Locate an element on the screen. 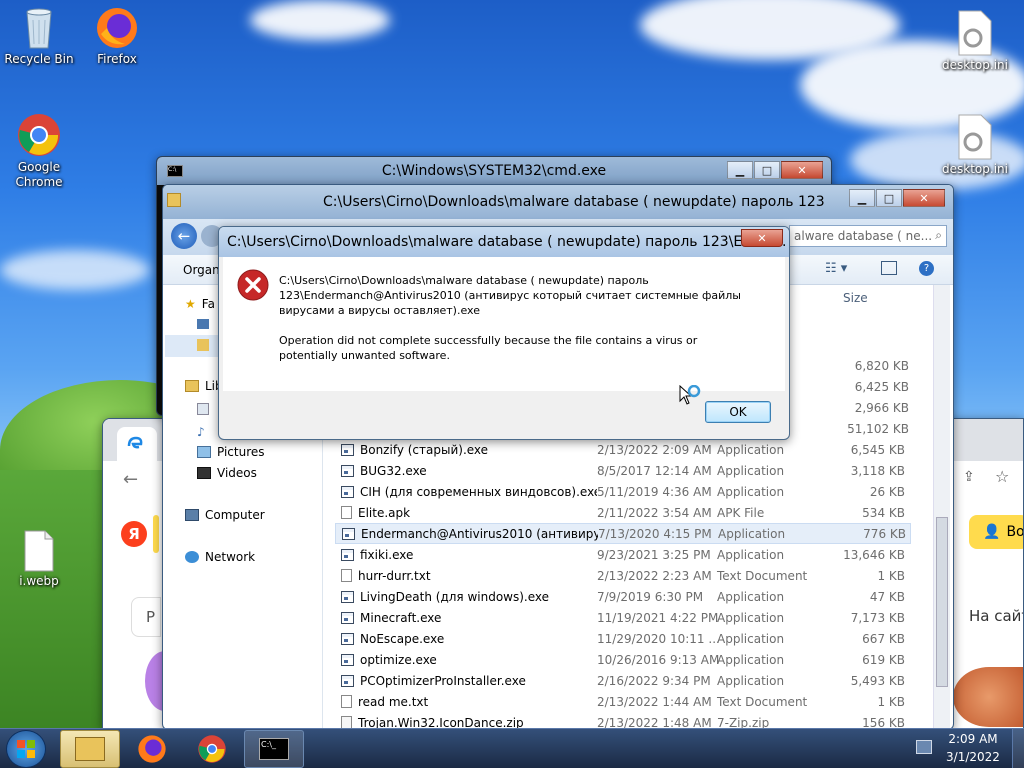 Image resolution: width=1024 pixels, height=768 pixels. file-date: 8/5/2017 12:14 AM is located at coordinates (654, 470).